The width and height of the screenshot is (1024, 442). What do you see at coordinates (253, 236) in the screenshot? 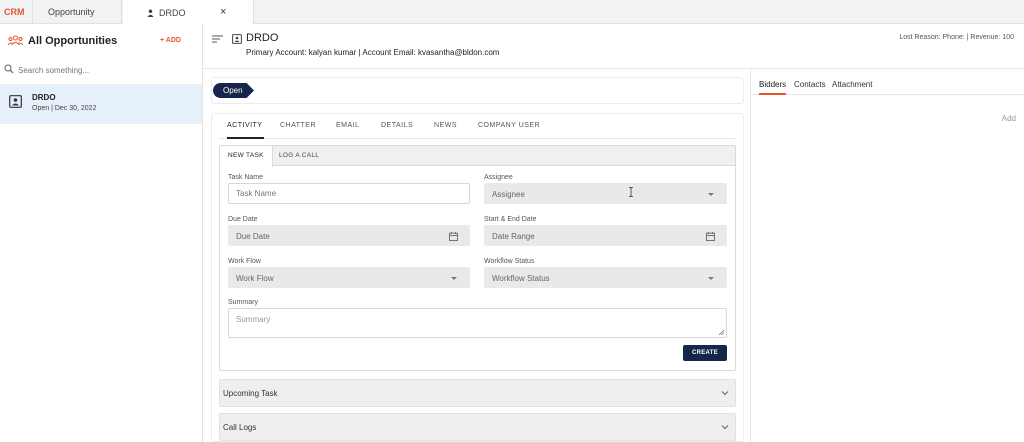
I see `due-date-value: Due Date` at bounding box center [253, 236].